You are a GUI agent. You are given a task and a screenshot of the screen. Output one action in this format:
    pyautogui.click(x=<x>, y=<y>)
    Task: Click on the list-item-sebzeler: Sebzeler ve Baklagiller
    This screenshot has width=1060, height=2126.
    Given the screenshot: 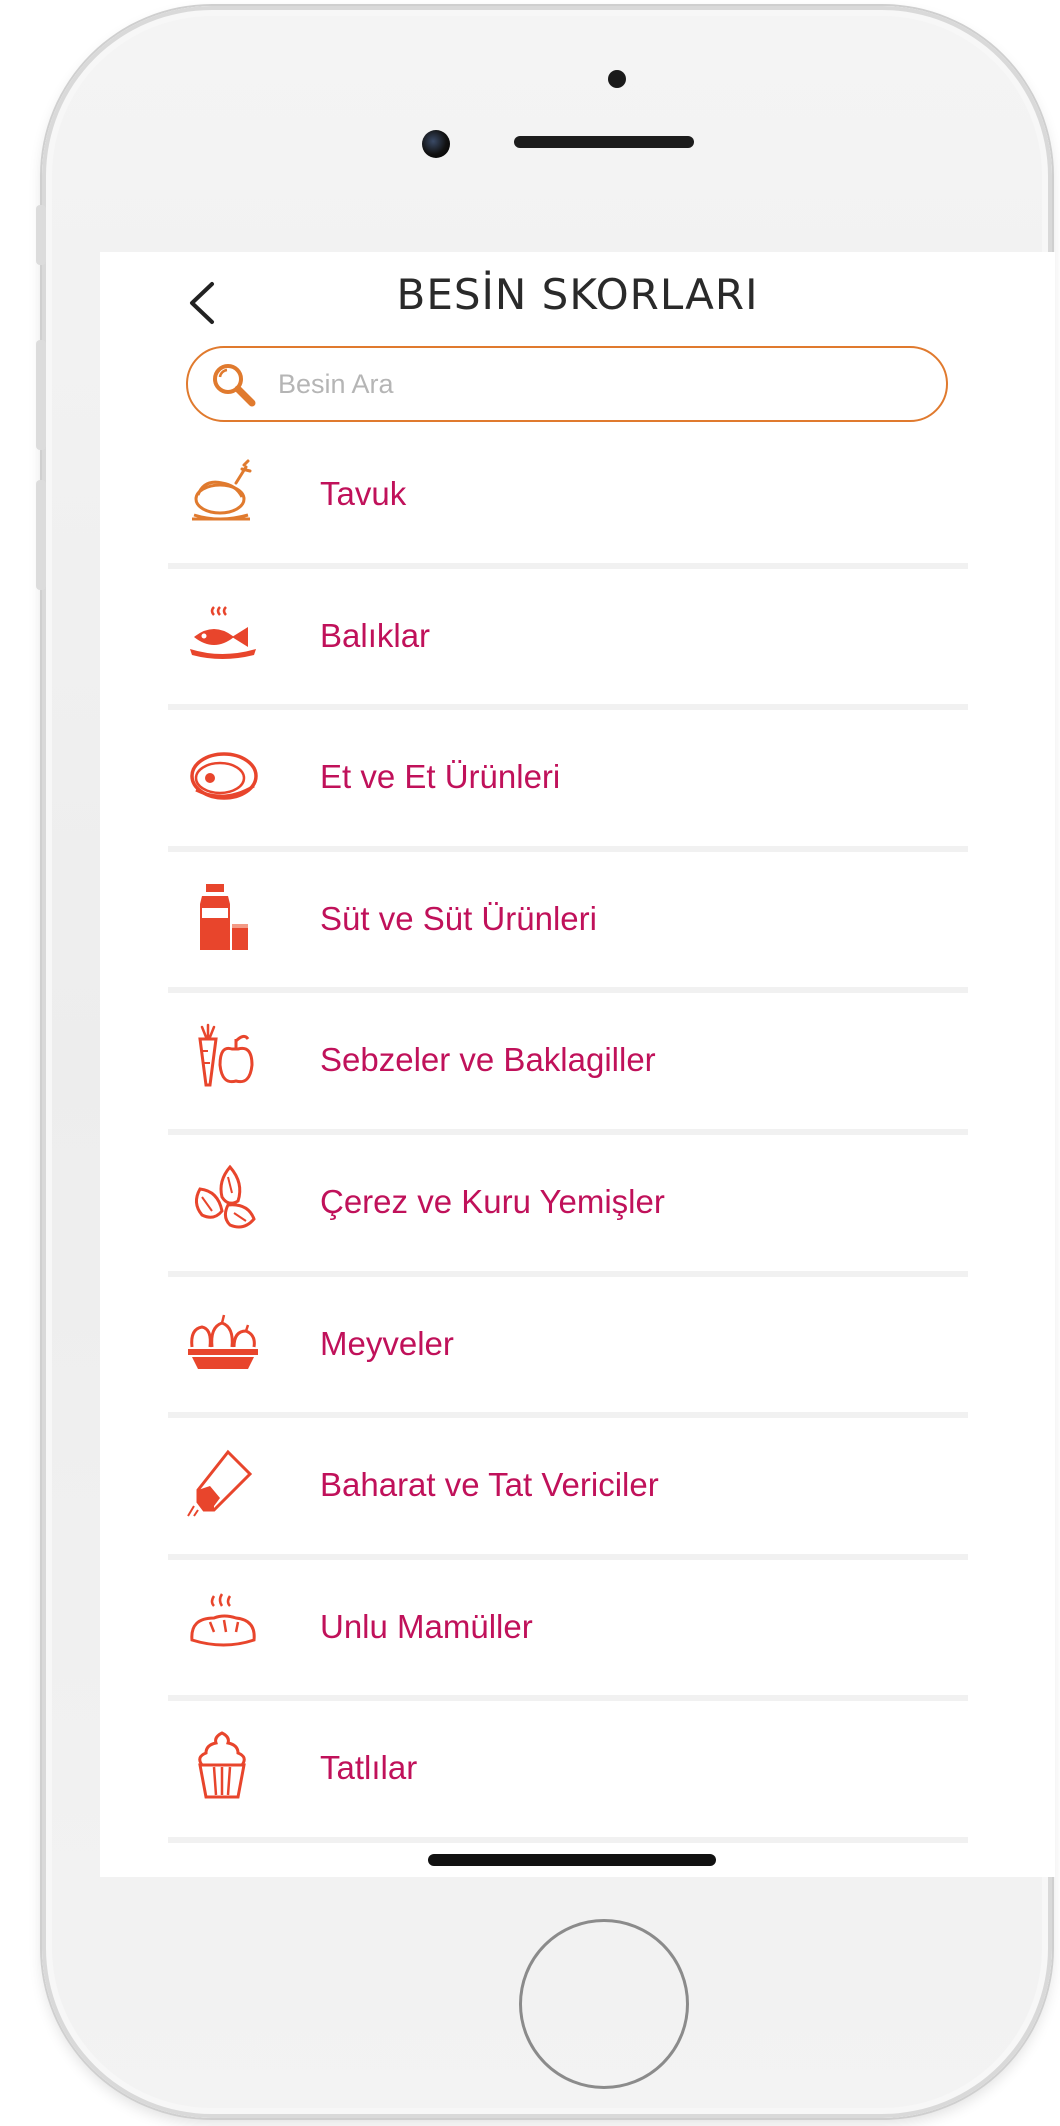 What is the action you would take?
    pyautogui.click(x=568, y=1064)
    